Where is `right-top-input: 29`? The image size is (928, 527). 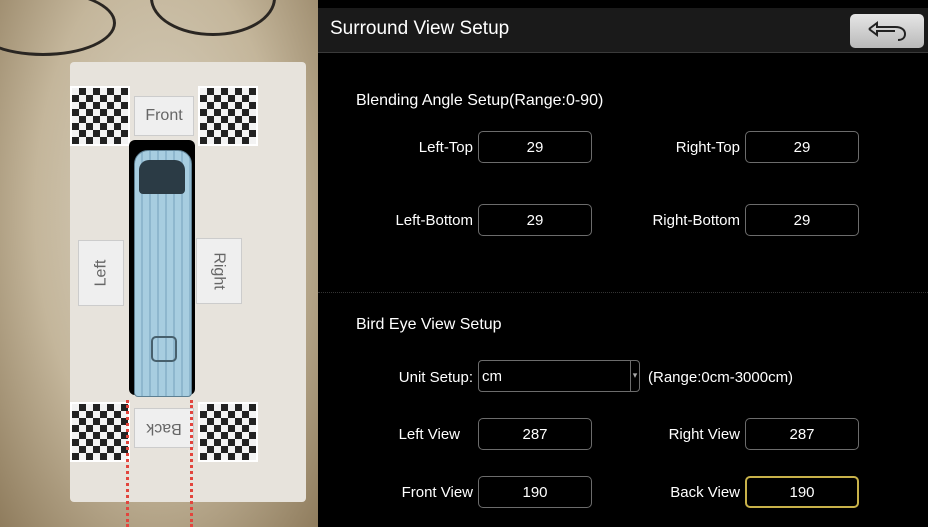 right-top-input: 29 is located at coordinates (802, 147).